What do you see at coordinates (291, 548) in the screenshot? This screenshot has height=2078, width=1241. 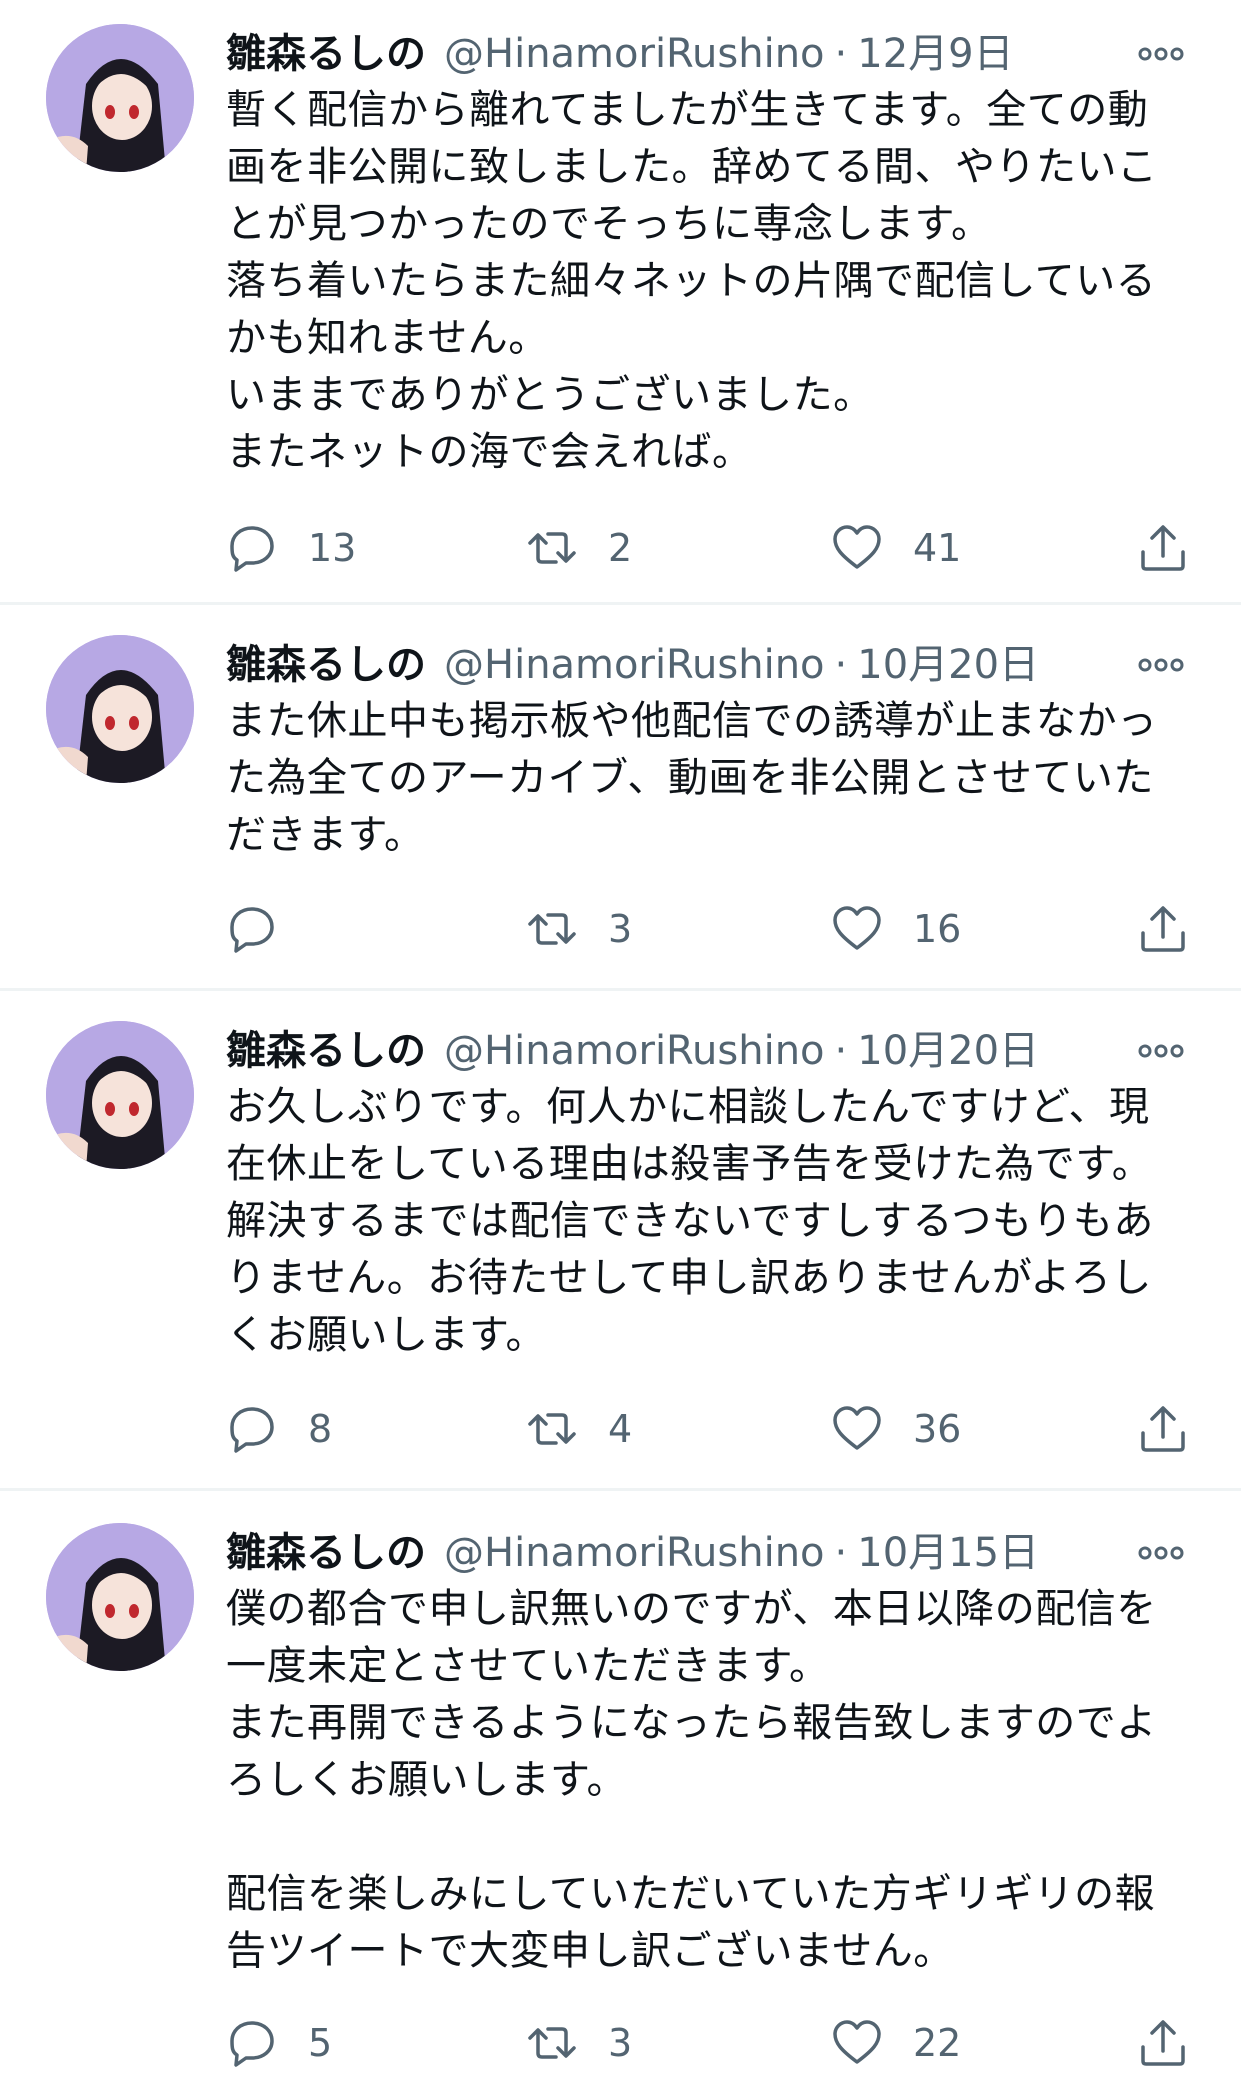 I see `reply-button: 13` at bounding box center [291, 548].